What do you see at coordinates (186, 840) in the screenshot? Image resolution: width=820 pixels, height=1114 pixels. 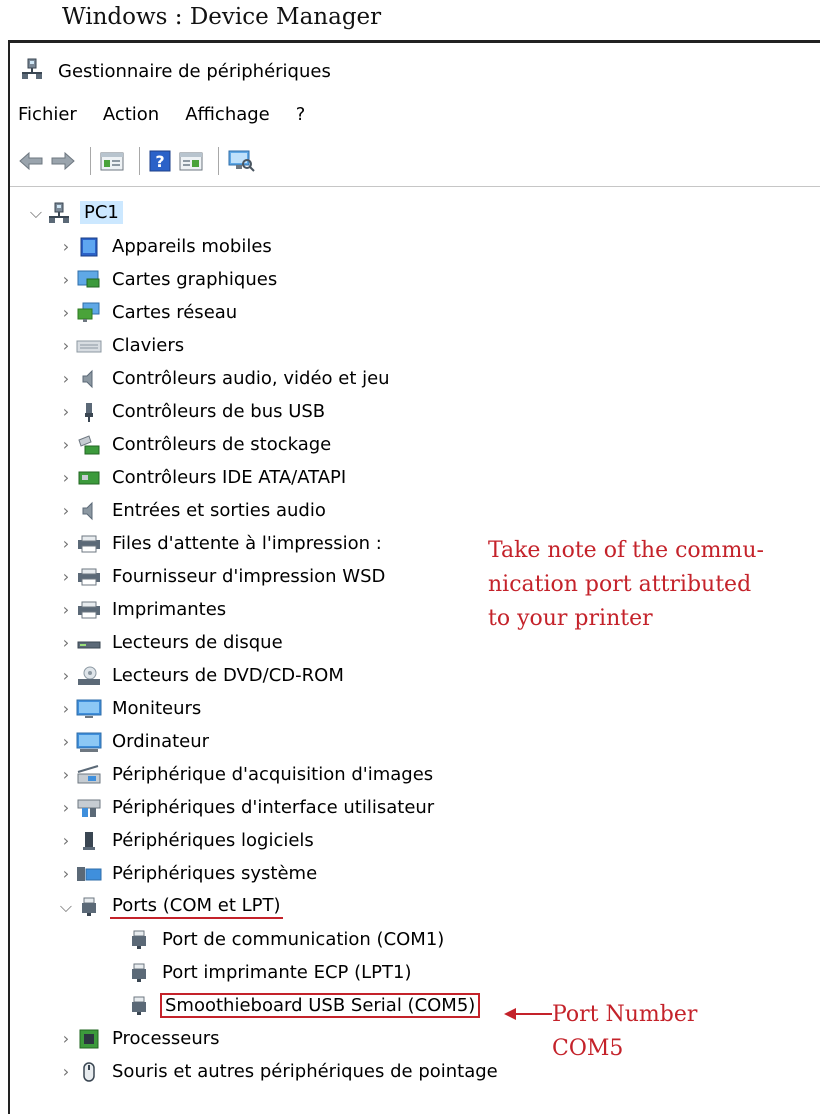 I see `tree-item: › Périphériques logiciels` at bounding box center [186, 840].